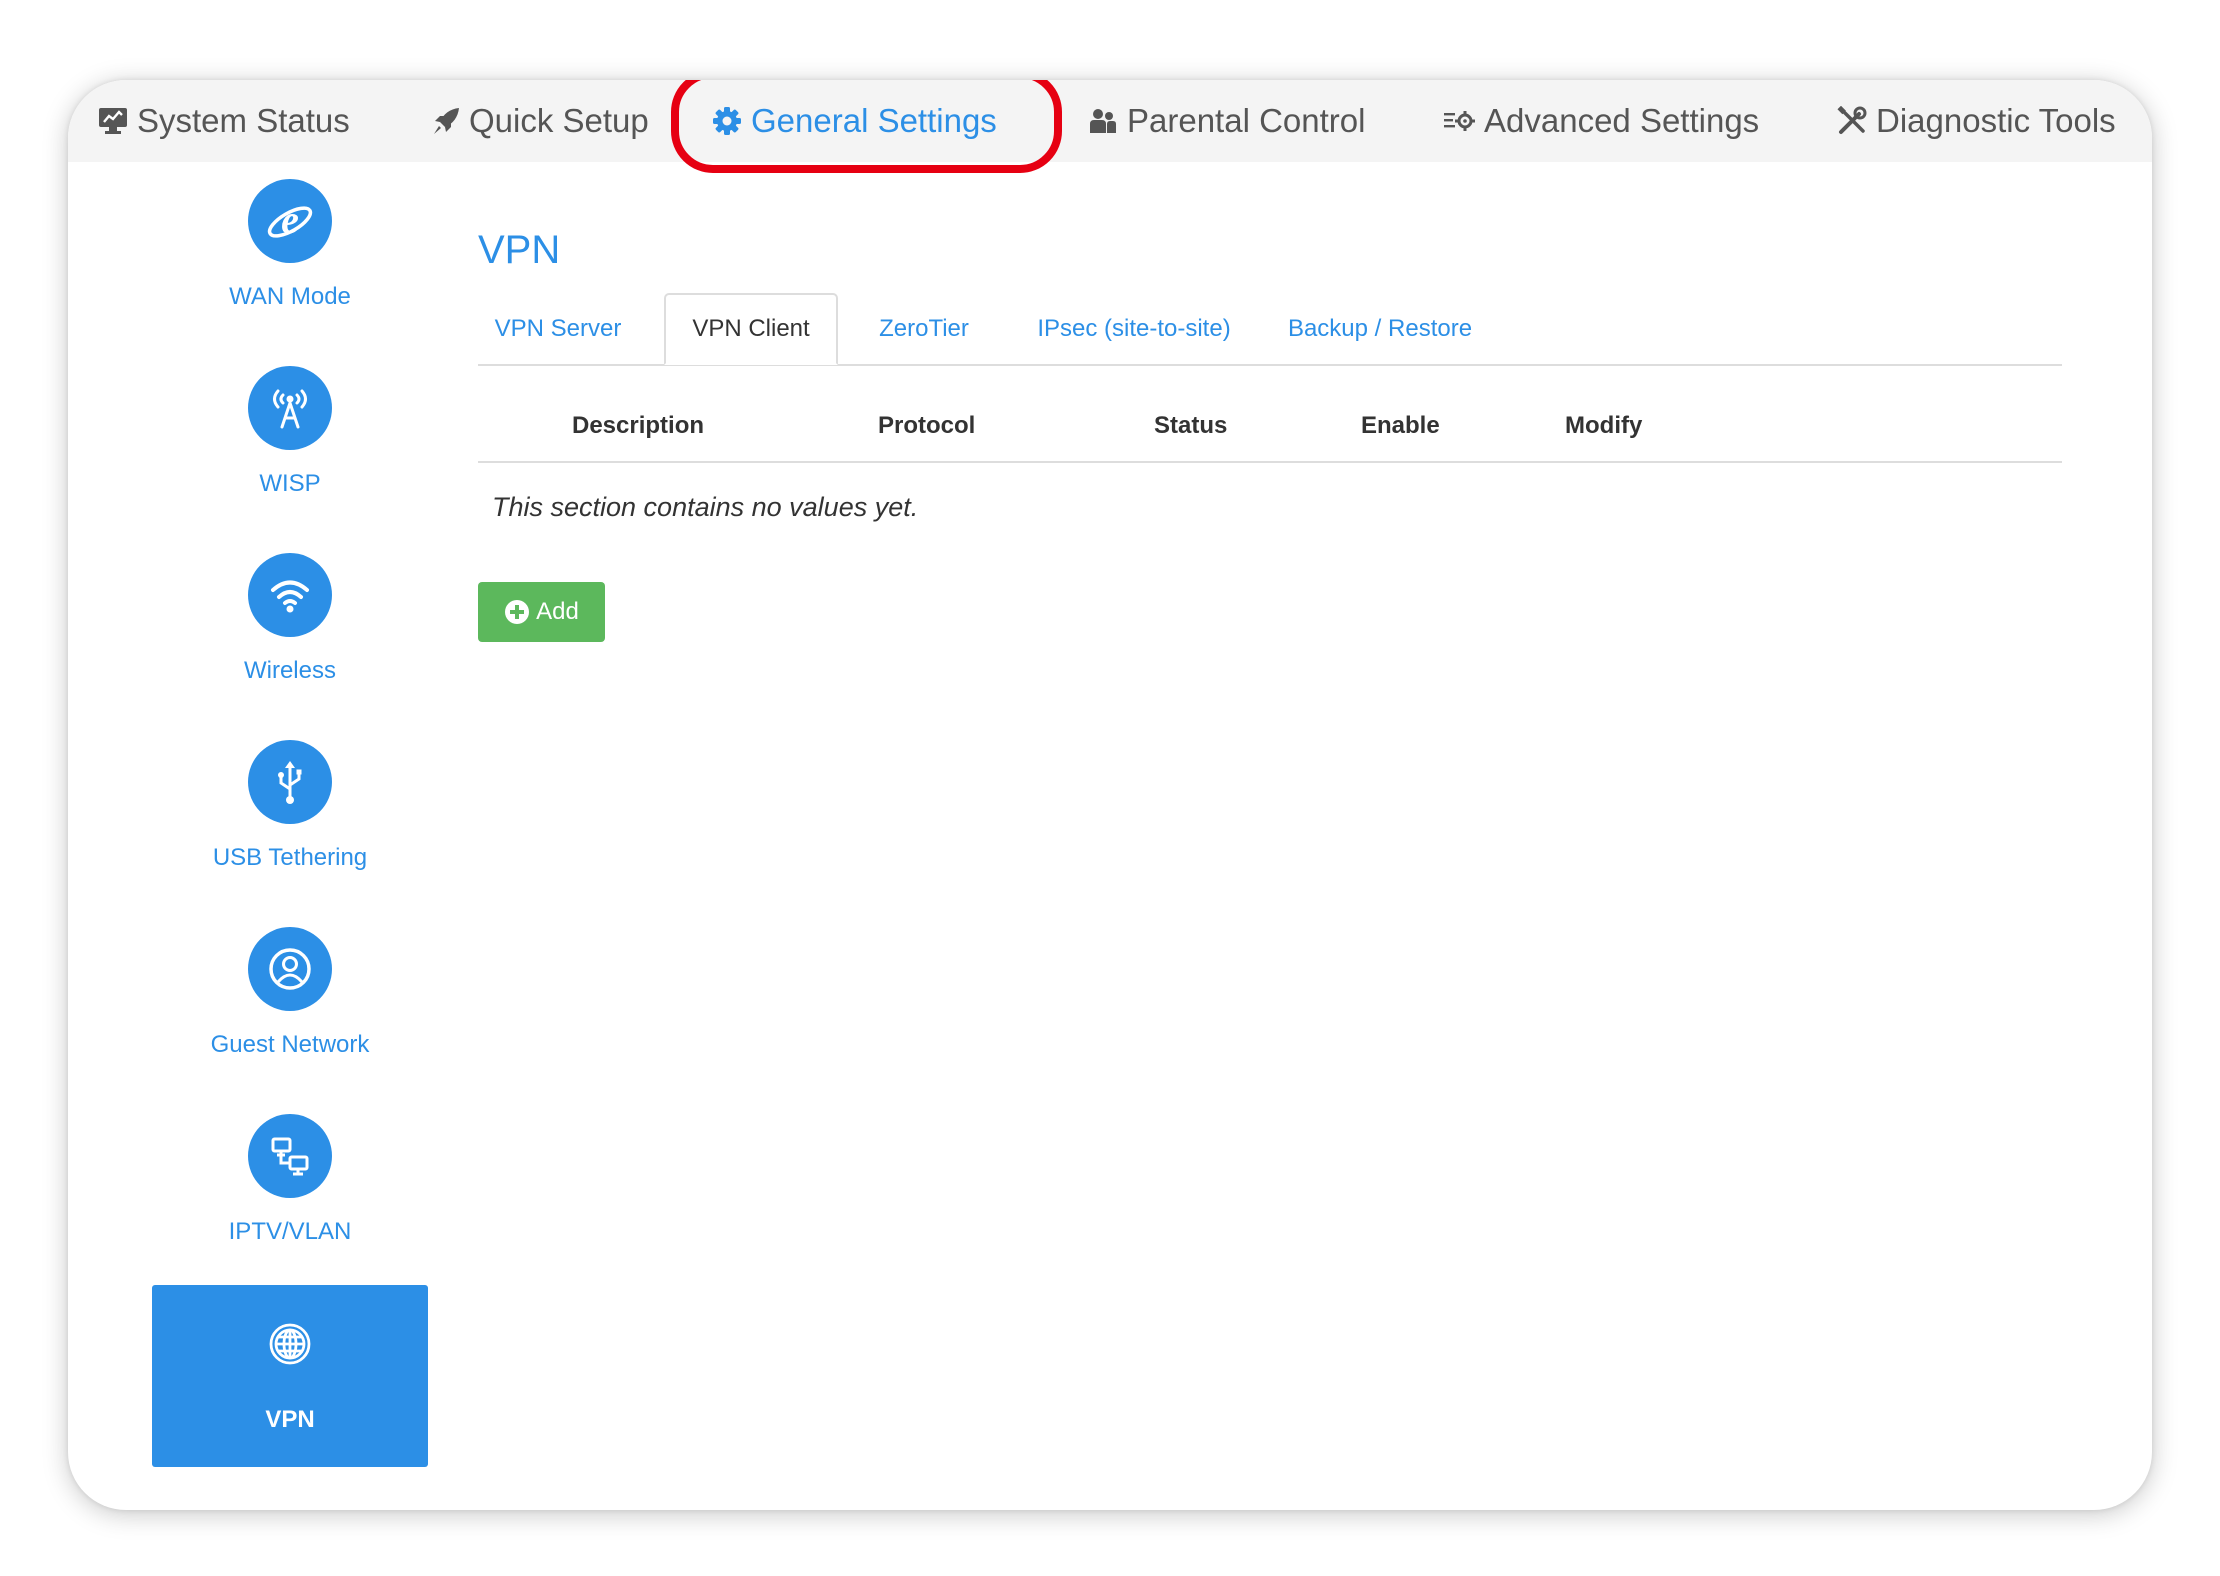 The width and height of the screenshot is (2220, 1576). What do you see at coordinates (1604, 425) in the screenshot?
I see `column-header-modify: Modify` at bounding box center [1604, 425].